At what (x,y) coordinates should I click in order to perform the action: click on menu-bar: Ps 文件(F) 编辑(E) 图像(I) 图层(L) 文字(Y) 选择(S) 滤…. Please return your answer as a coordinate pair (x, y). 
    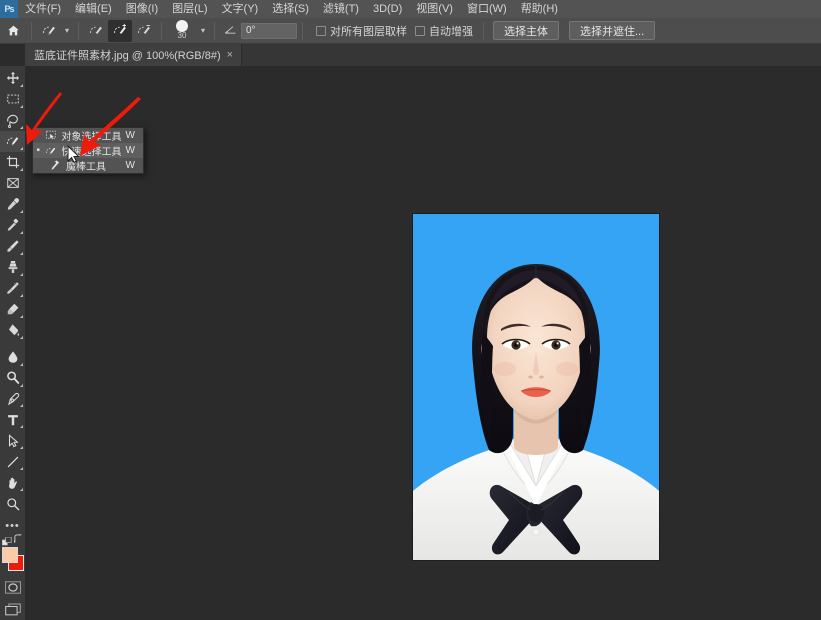
    Looking at the image, I should click on (410, 9).